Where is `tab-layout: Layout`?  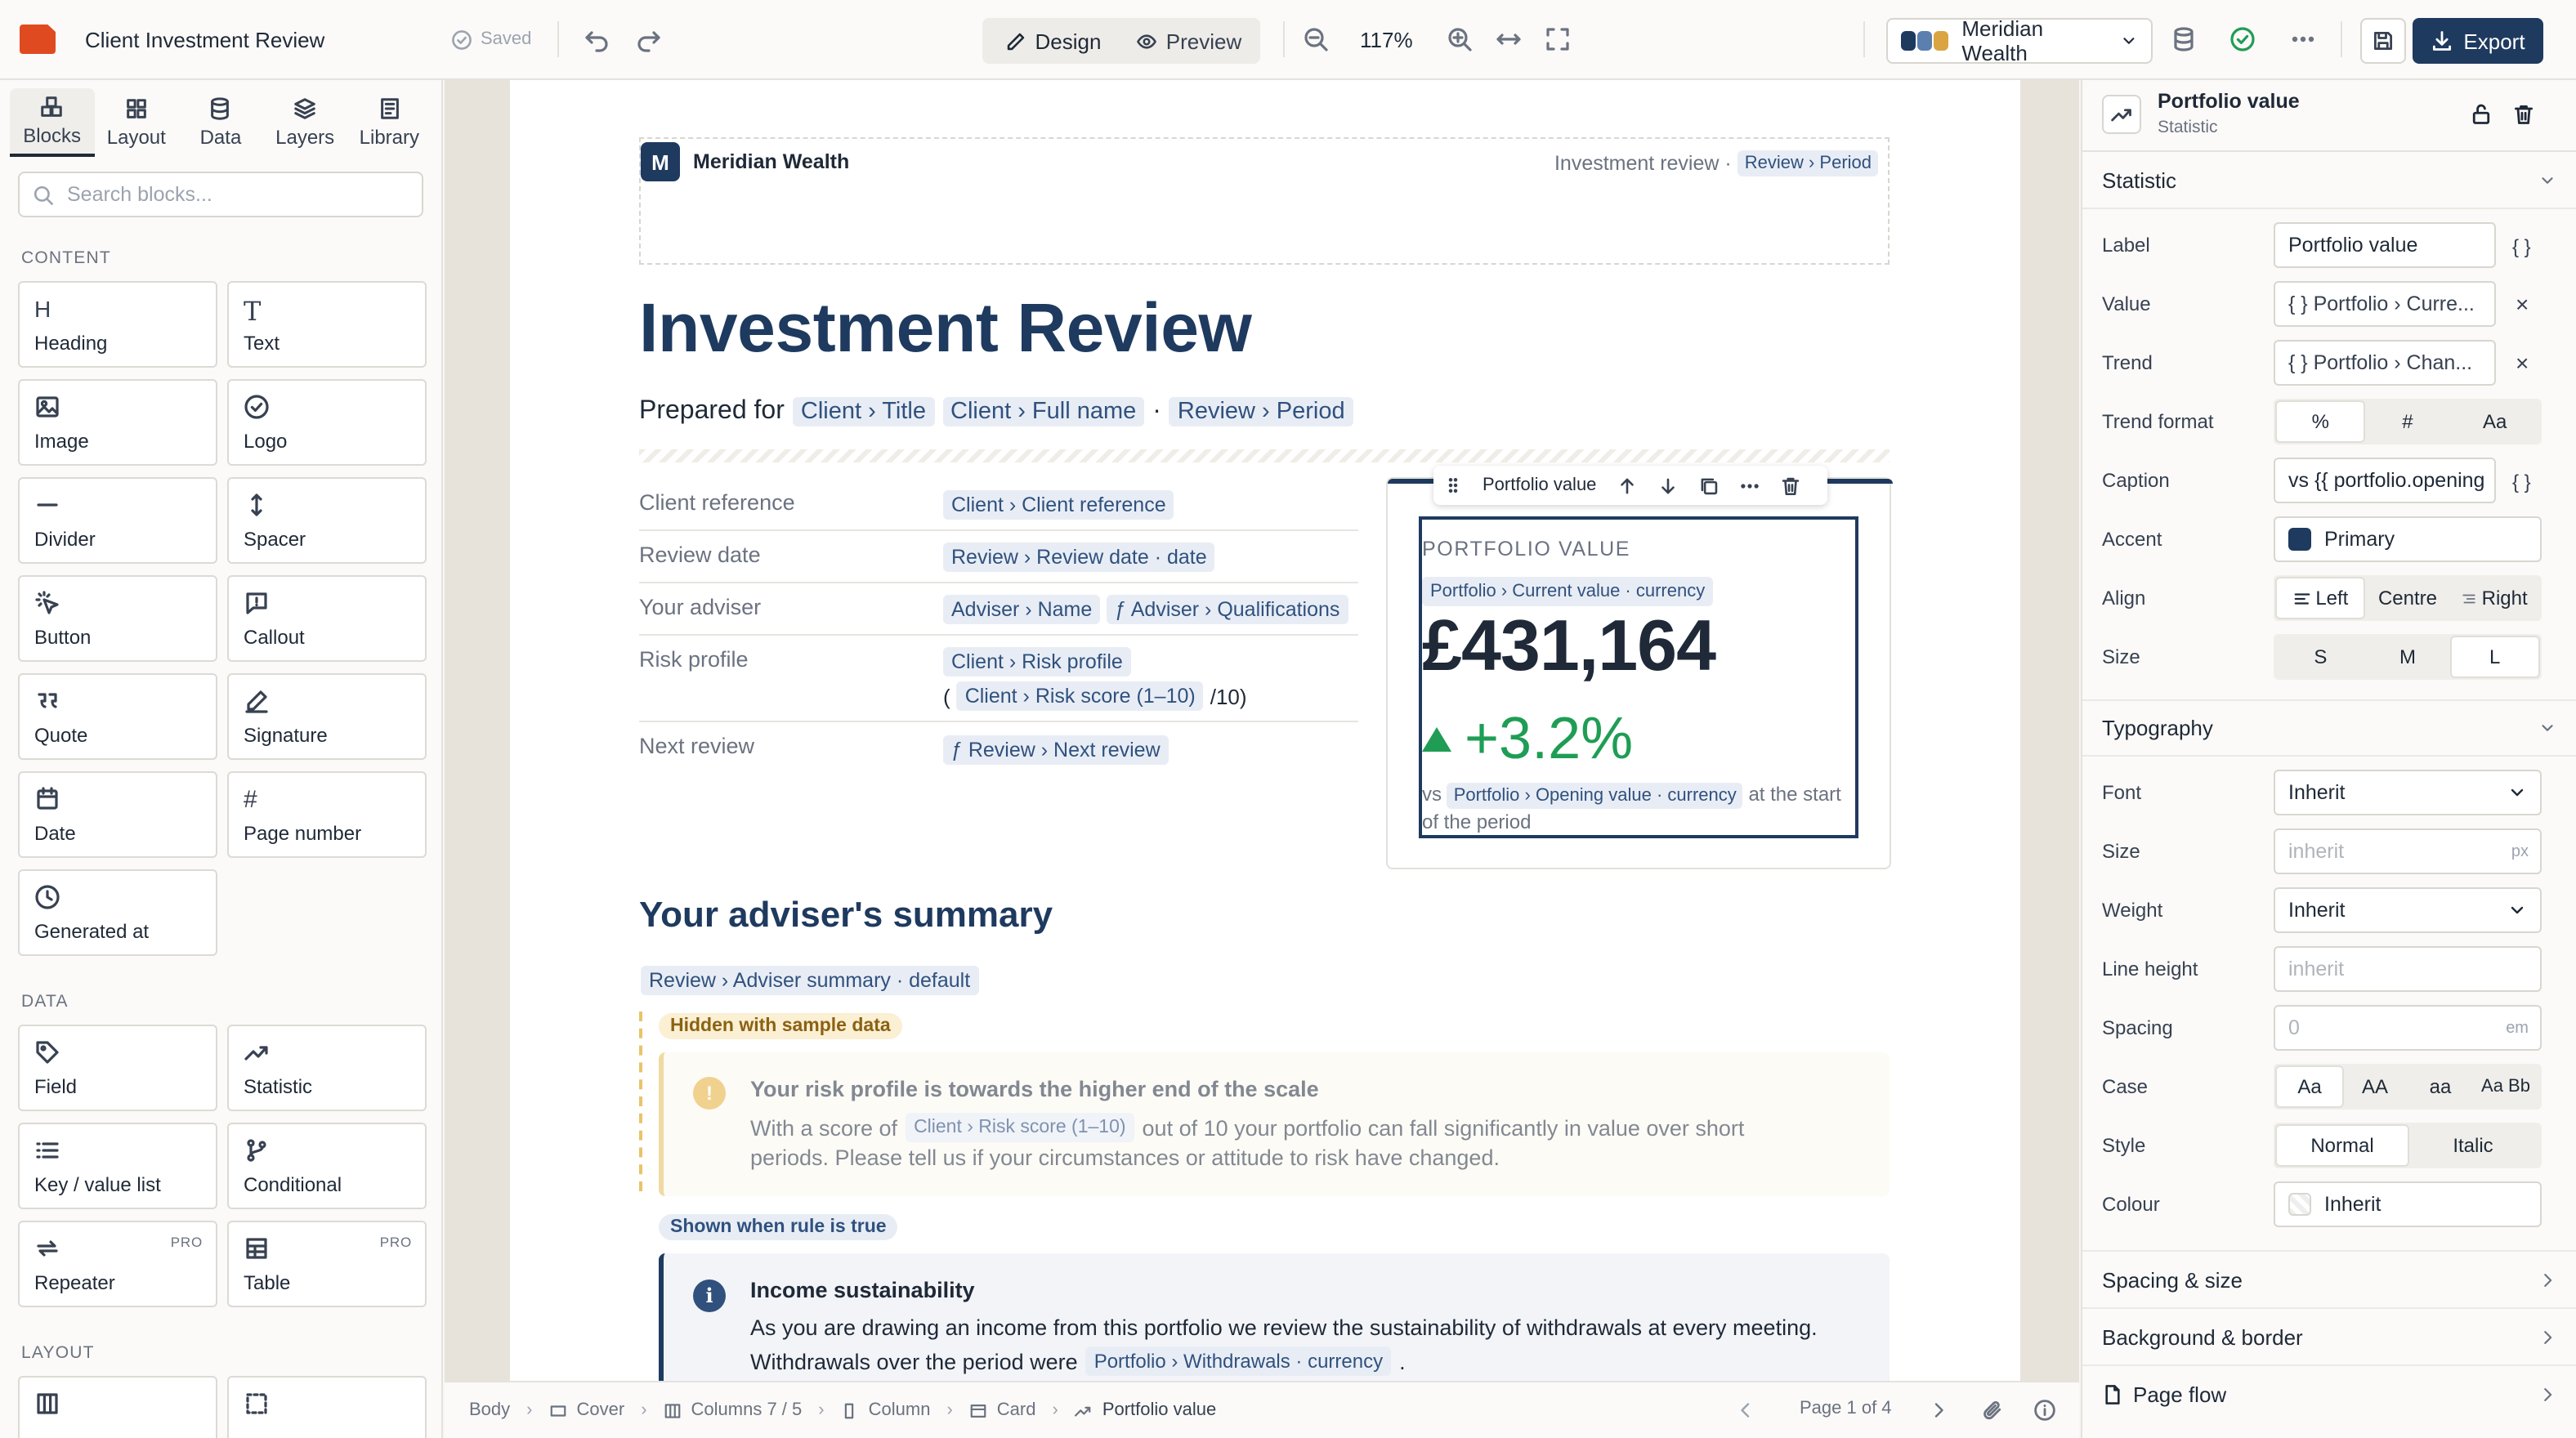 tab-layout: Layout is located at coordinates (136, 122).